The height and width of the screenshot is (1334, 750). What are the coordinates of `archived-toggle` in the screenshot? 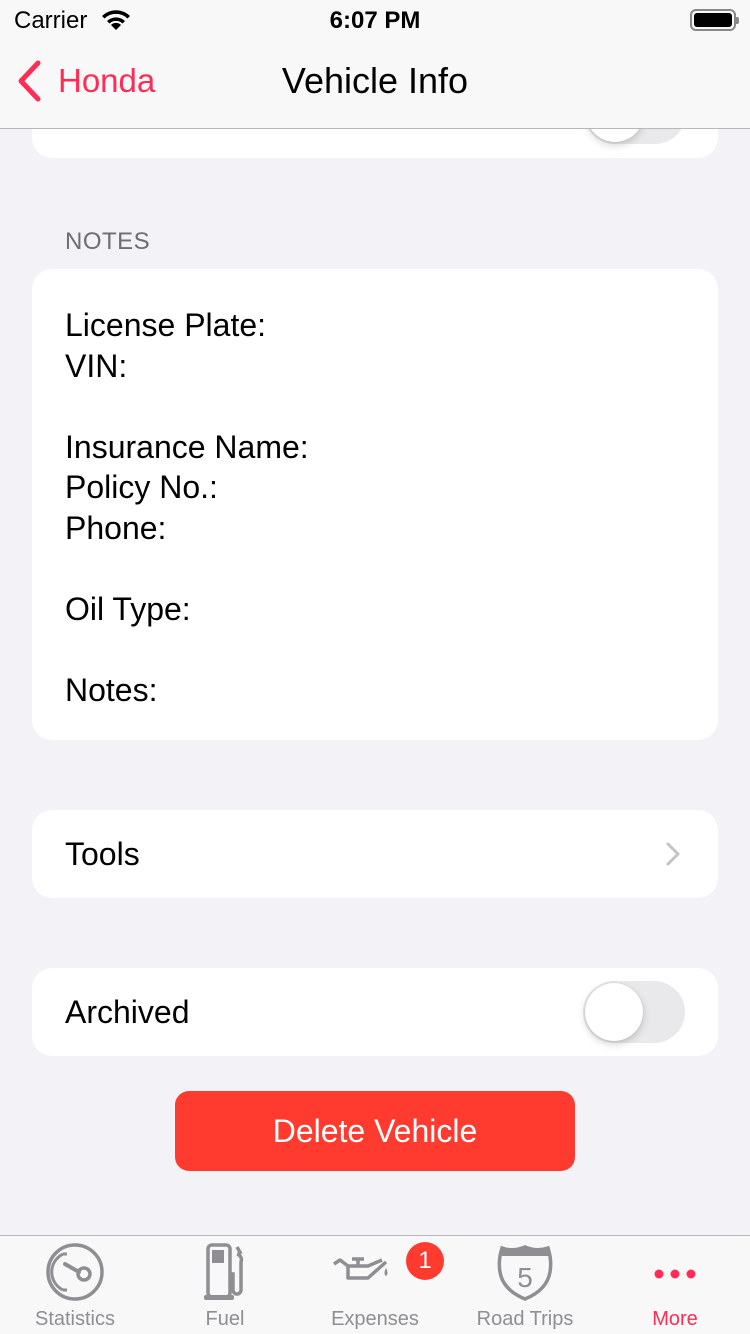 It's located at (634, 1012).